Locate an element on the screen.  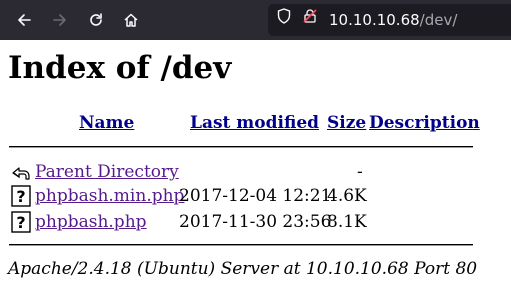
list-item: Parent Directory is located at coordinates (107, 172).